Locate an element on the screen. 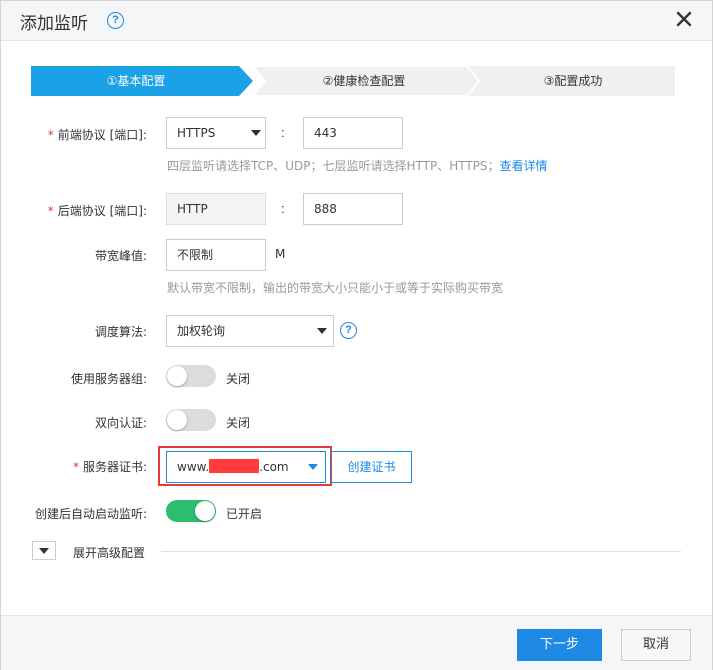 This screenshot has width=713, height=670. dialog-footer: 下一步 取消 is located at coordinates (356, 642).